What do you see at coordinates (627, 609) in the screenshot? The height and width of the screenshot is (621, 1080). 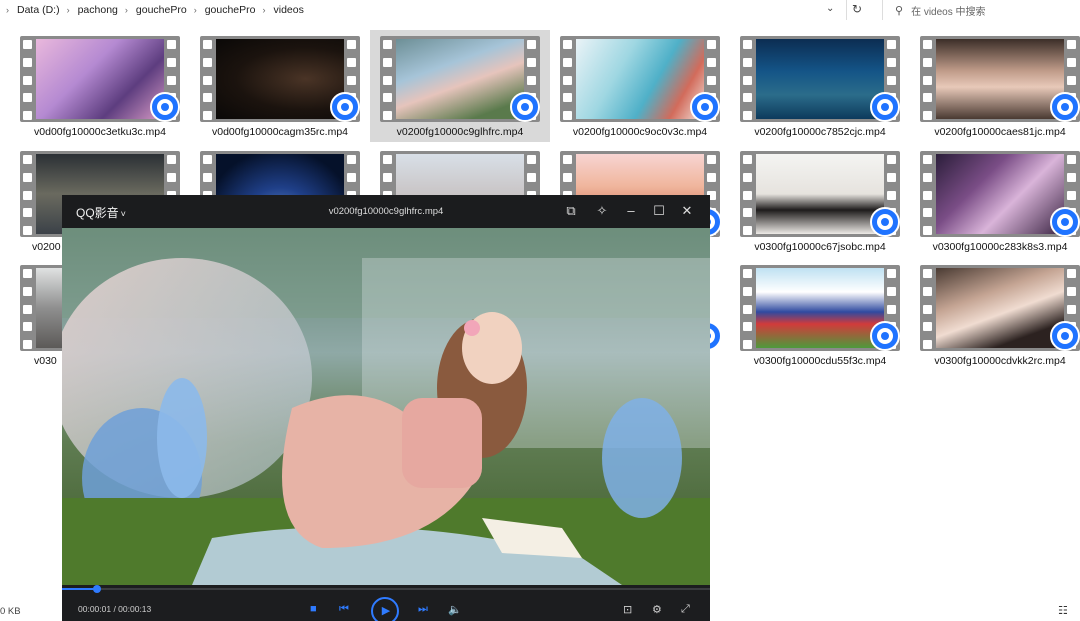 I see `screenshot-tool-icon: ⊡` at bounding box center [627, 609].